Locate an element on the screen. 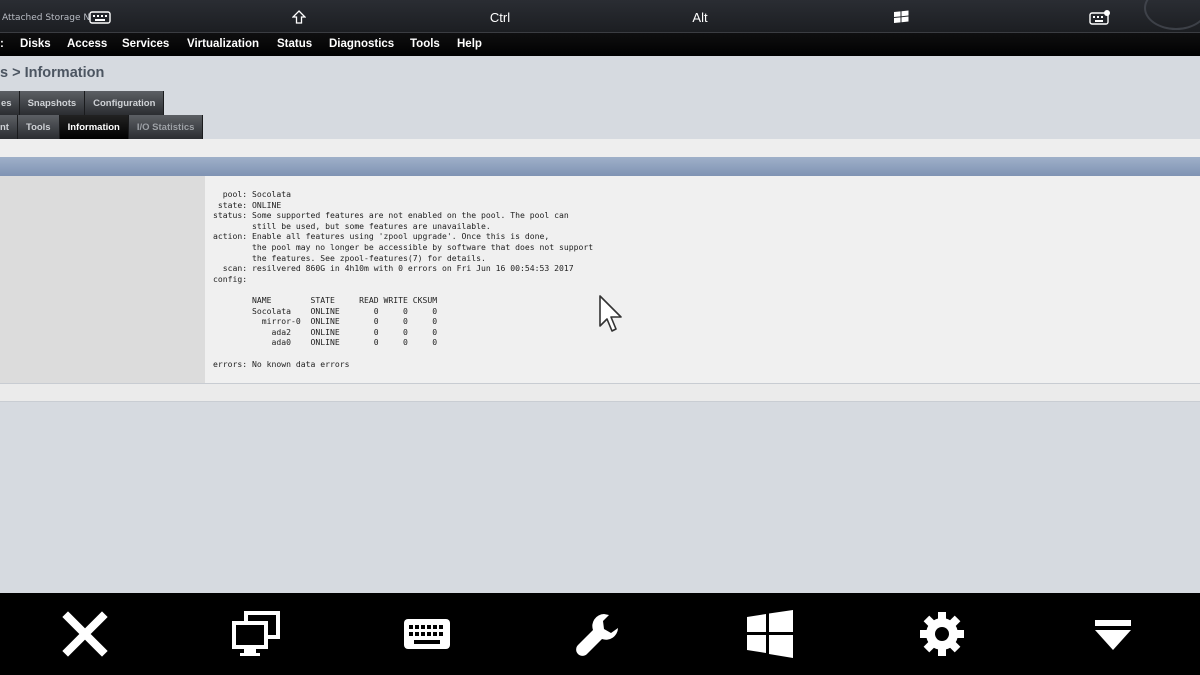  section-separator is located at coordinates (600, 148).